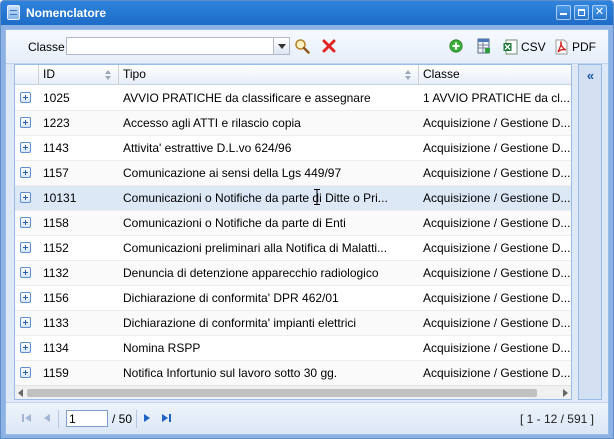 The width and height of the screenshot is (614, 439). Describe the element at coordinates (56, 173) in the screenshot. I see `cell-id: 1157` at that location.